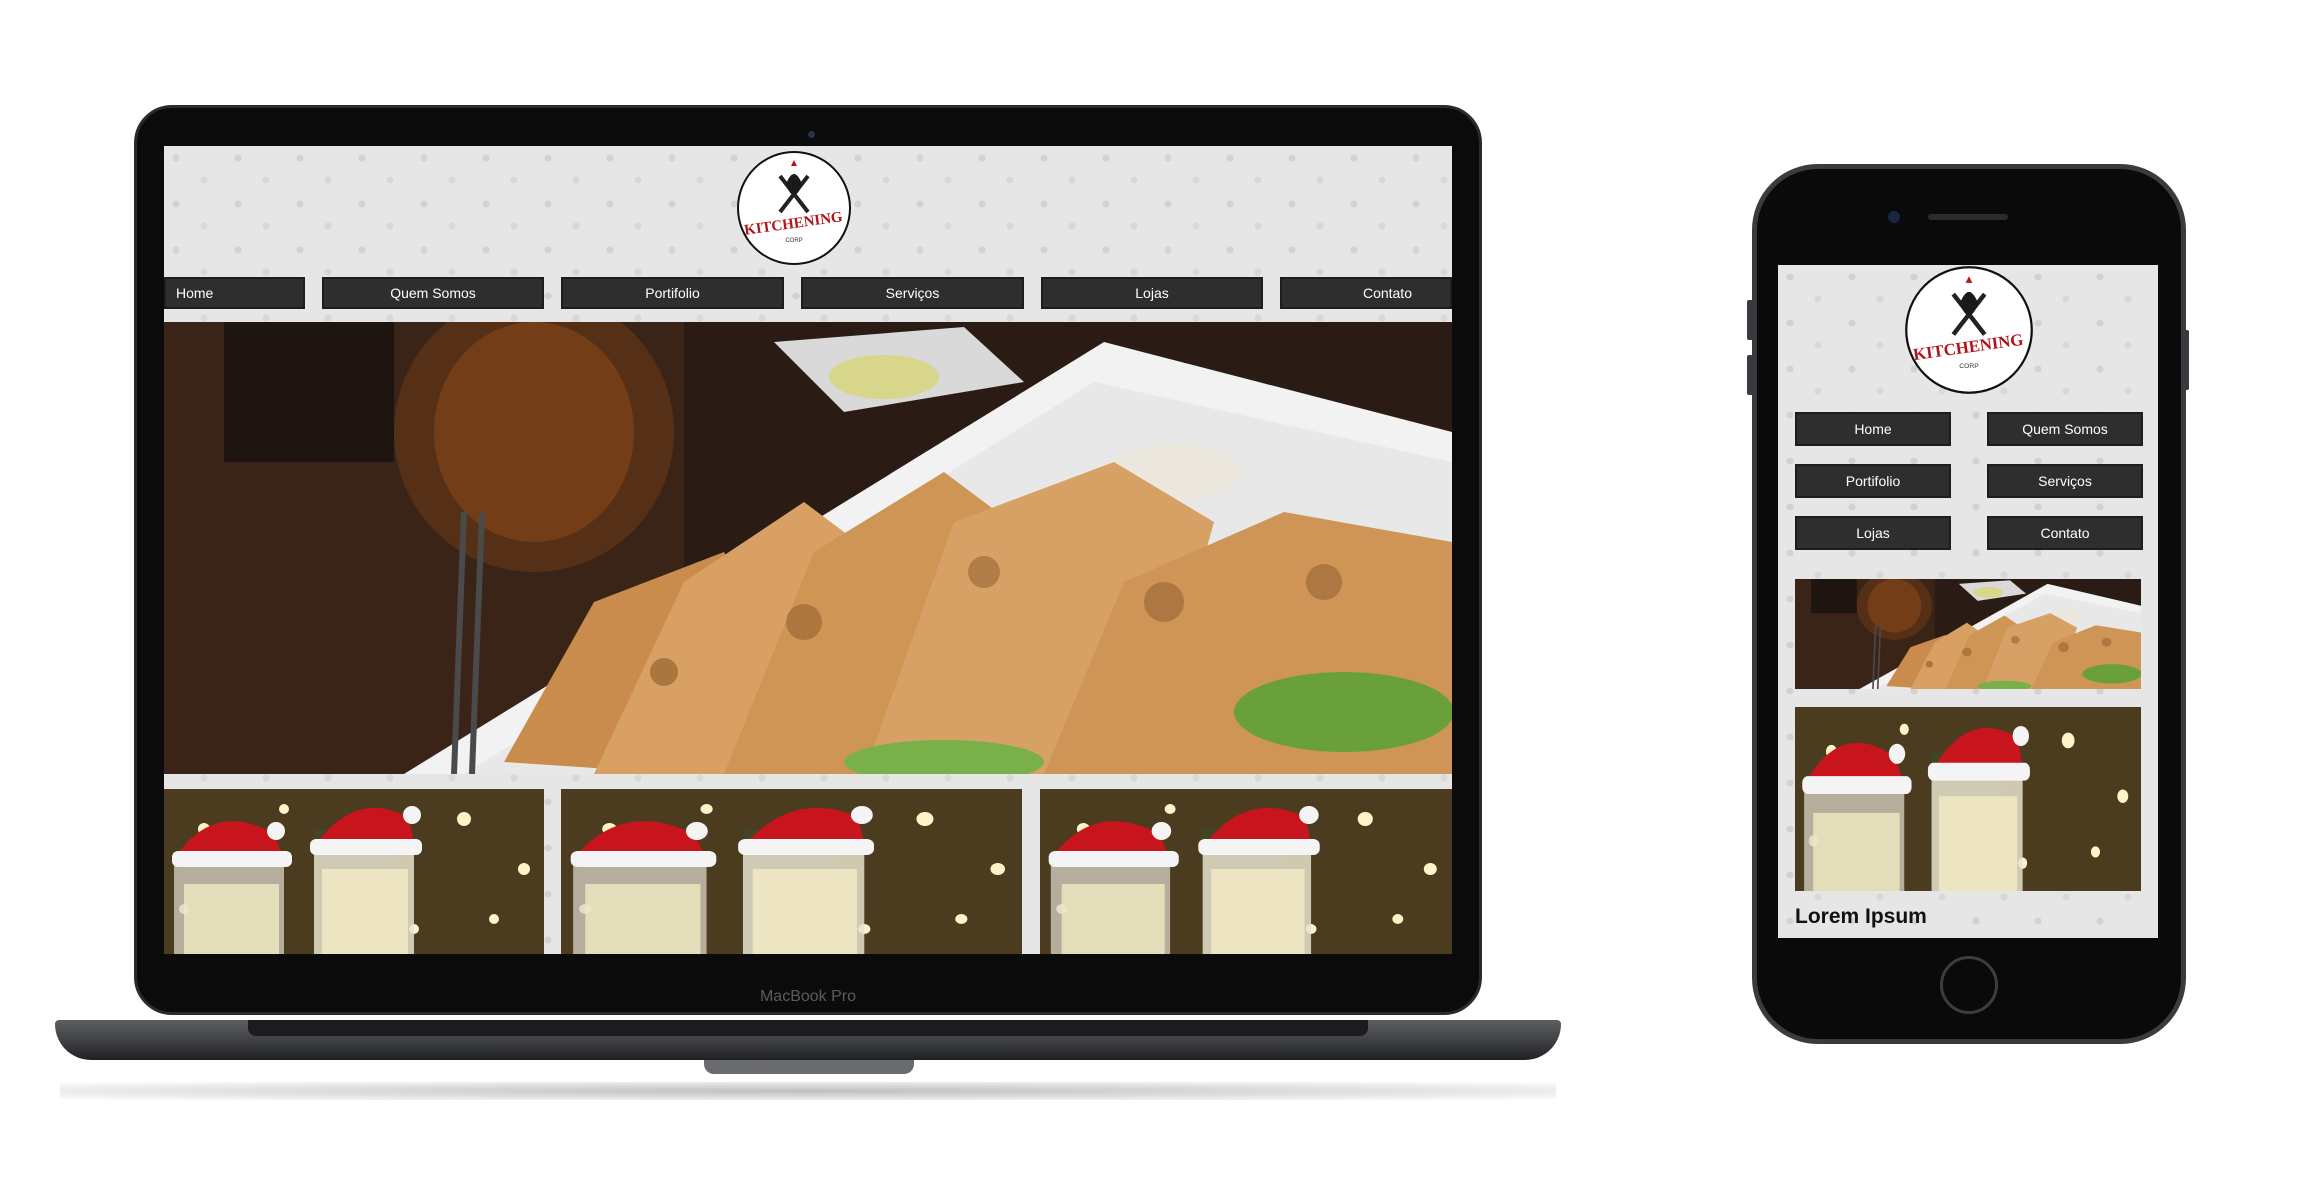  What do you see at coordinates (1861, 916) in the screenshot?
I see `section-heading: Lorem Ipsum` at bounding box center [1861, 916].